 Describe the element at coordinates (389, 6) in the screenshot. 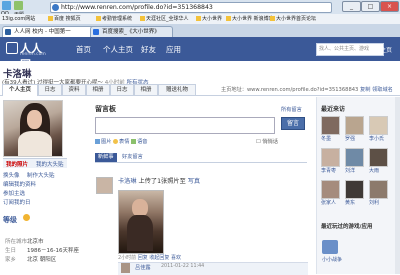

I see `close-button: ×` at that location.